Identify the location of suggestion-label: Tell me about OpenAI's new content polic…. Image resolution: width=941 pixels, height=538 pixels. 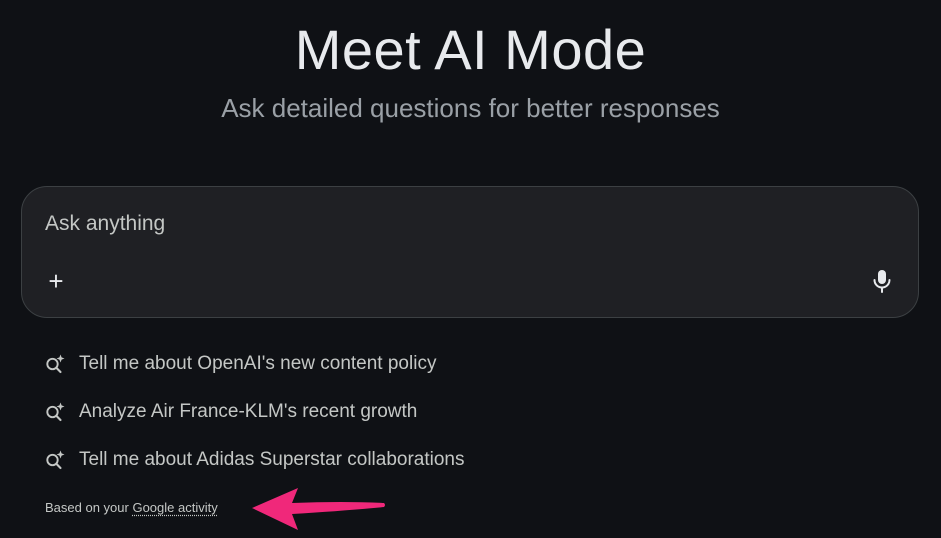
(258, 363).